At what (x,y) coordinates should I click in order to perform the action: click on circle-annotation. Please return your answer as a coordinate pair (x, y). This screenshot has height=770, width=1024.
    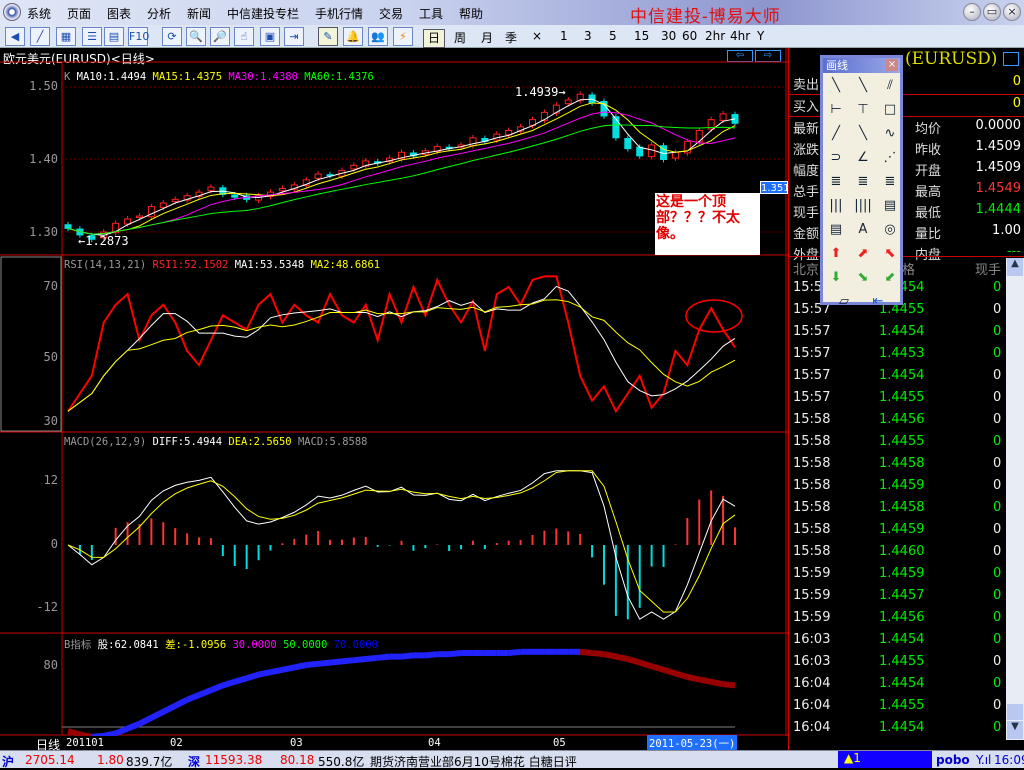
    Looking at the image, I should click on (714, 316).